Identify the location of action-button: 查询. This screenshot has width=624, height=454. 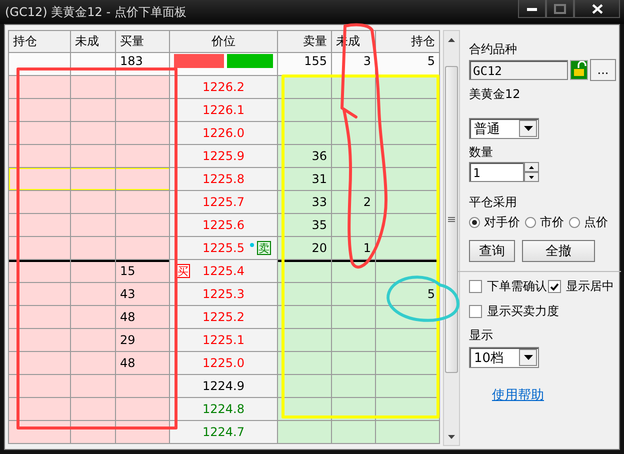
(492, 251).